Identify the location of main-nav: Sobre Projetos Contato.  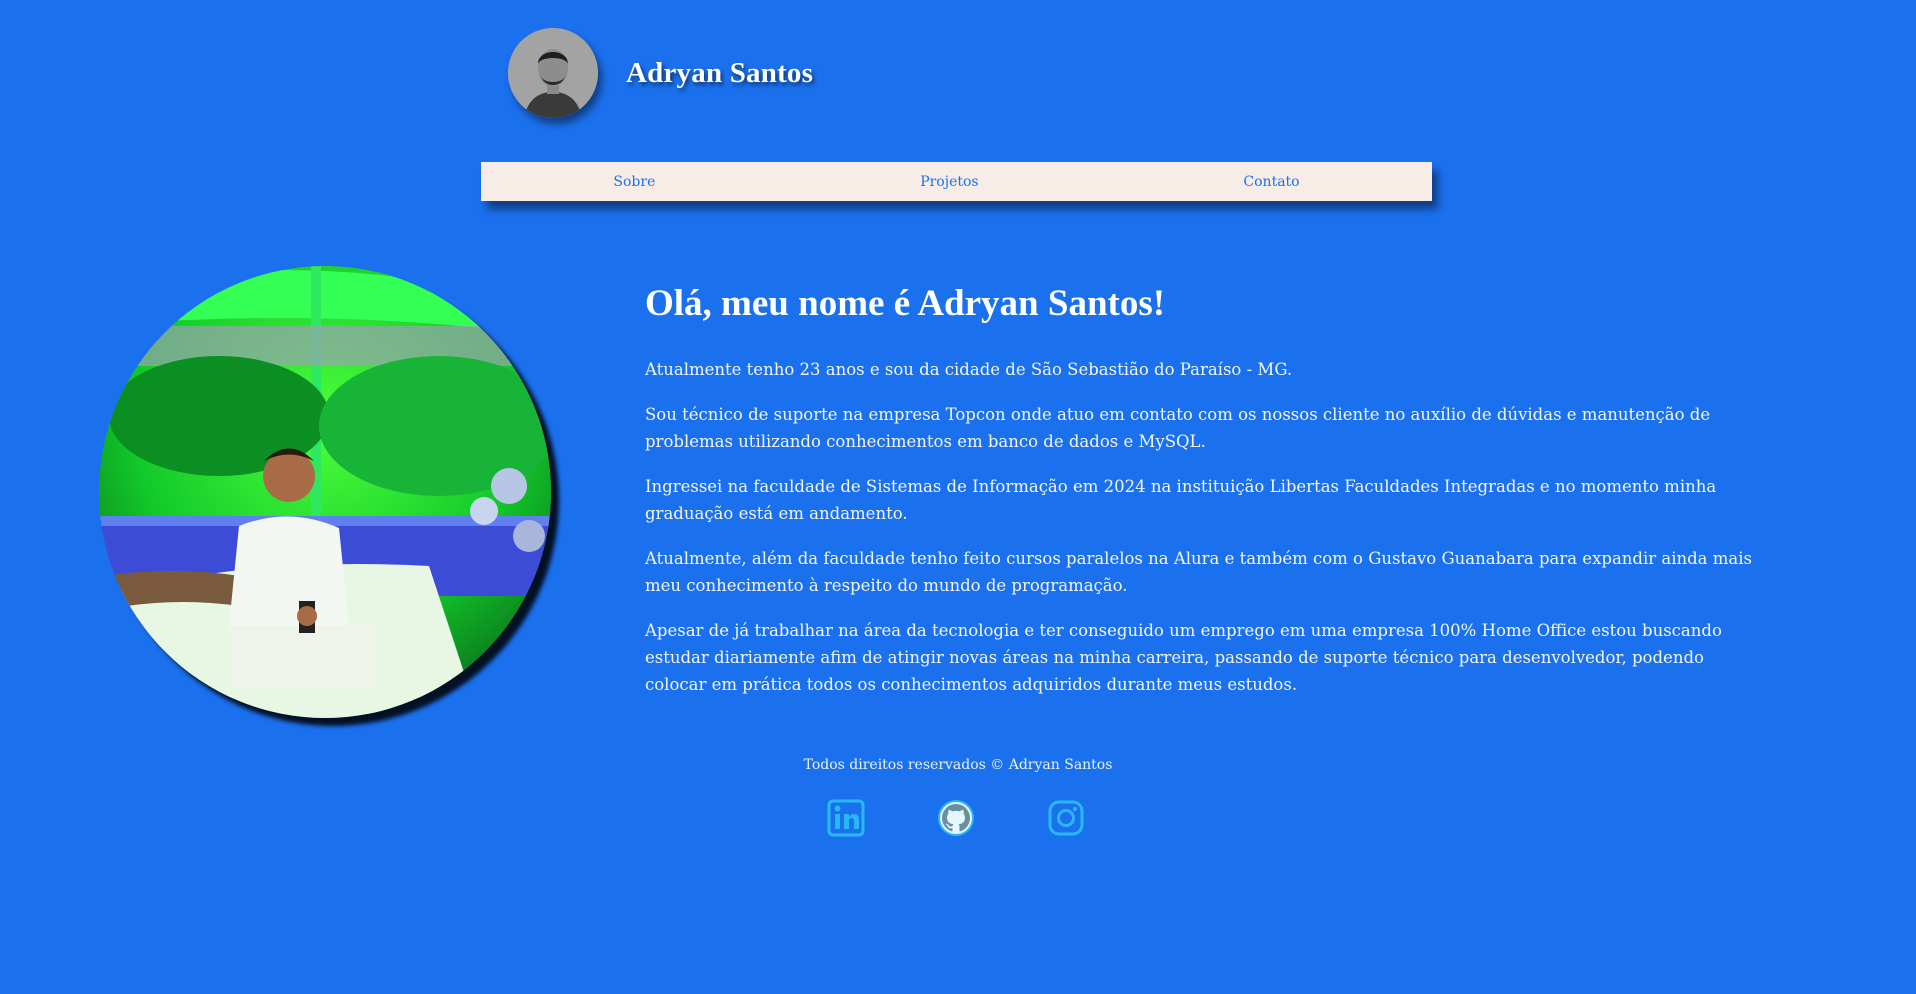
(956, 181).